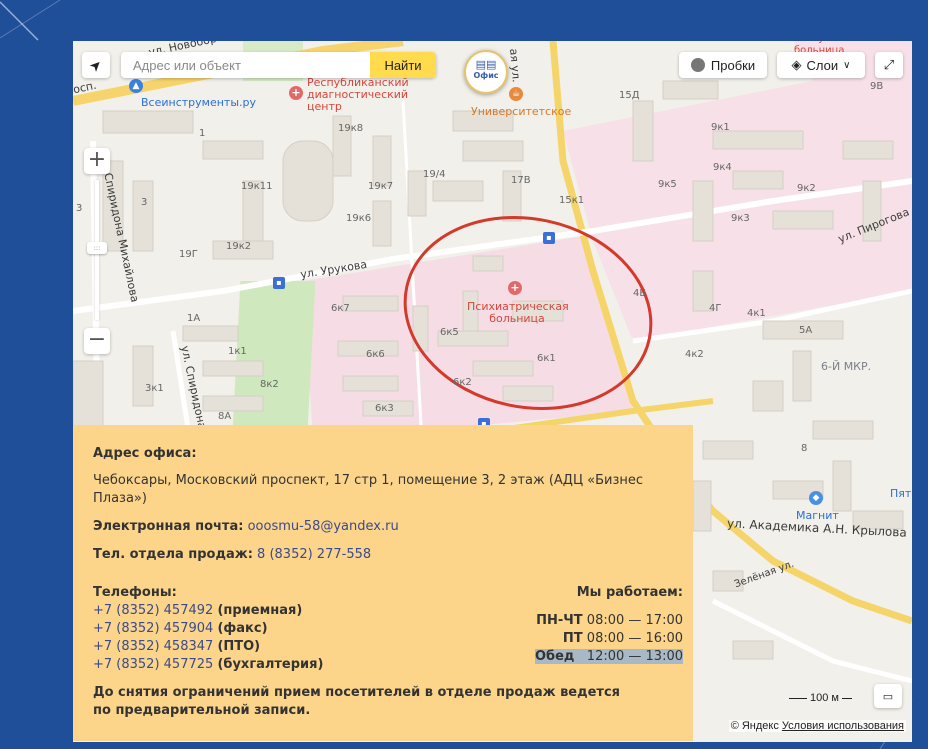 The width and height of the screenshot is (928, 749). I want to click on zoom-control: + ::: −, so click(97, 251).